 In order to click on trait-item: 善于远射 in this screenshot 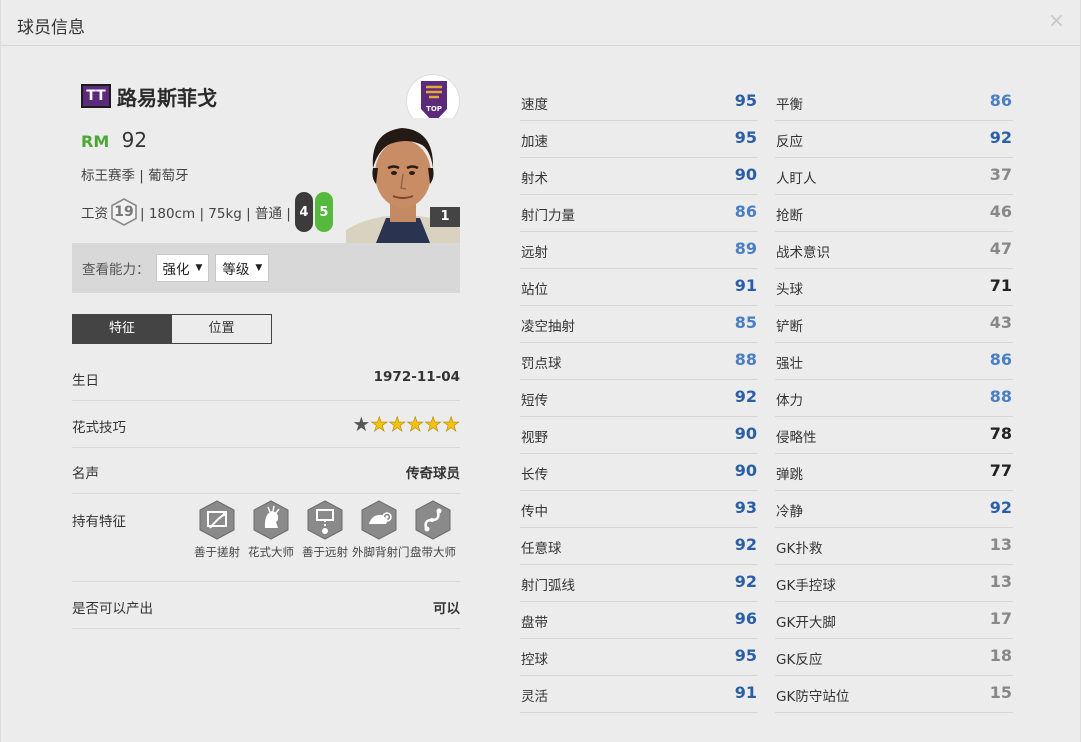, I will do `click(325, 530)`.